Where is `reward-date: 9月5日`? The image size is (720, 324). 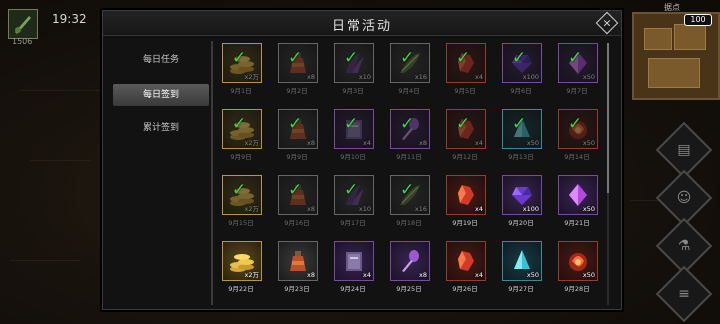 reward-date: 9月5日 is located at coordinates (465, 91).